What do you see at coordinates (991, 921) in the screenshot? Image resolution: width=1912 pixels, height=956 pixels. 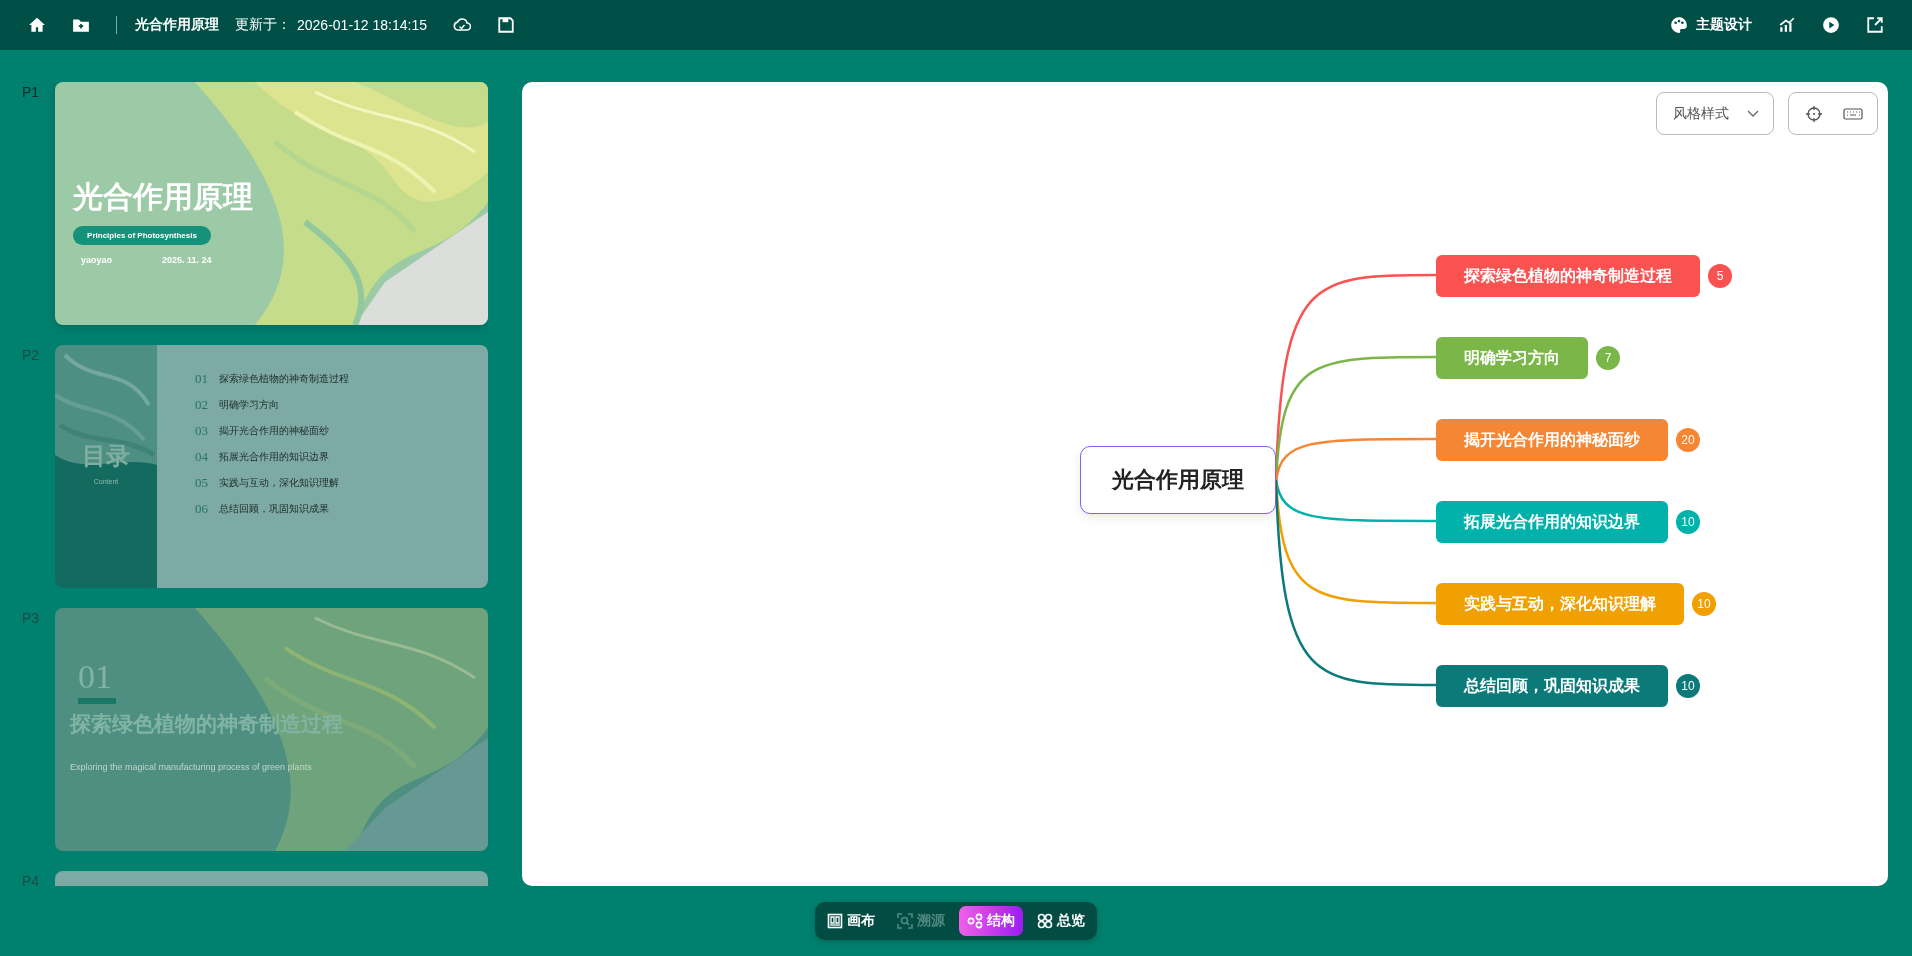 I see `view-tab: 结构` at bounding box center [991, 921].